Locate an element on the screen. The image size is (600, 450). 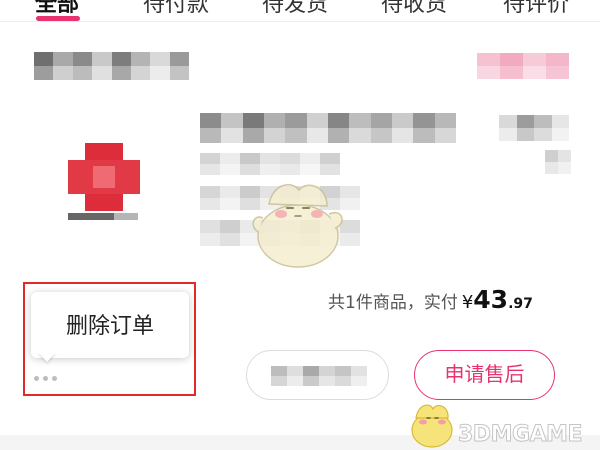
watermark-text: 3DMGAME is located at coordinates (520, 435).